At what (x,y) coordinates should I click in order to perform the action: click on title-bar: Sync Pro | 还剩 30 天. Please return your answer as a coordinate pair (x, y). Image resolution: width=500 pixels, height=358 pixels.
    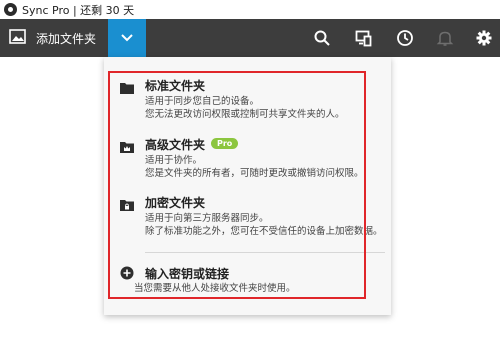
    Looking at the image, I should click on (250, 10).